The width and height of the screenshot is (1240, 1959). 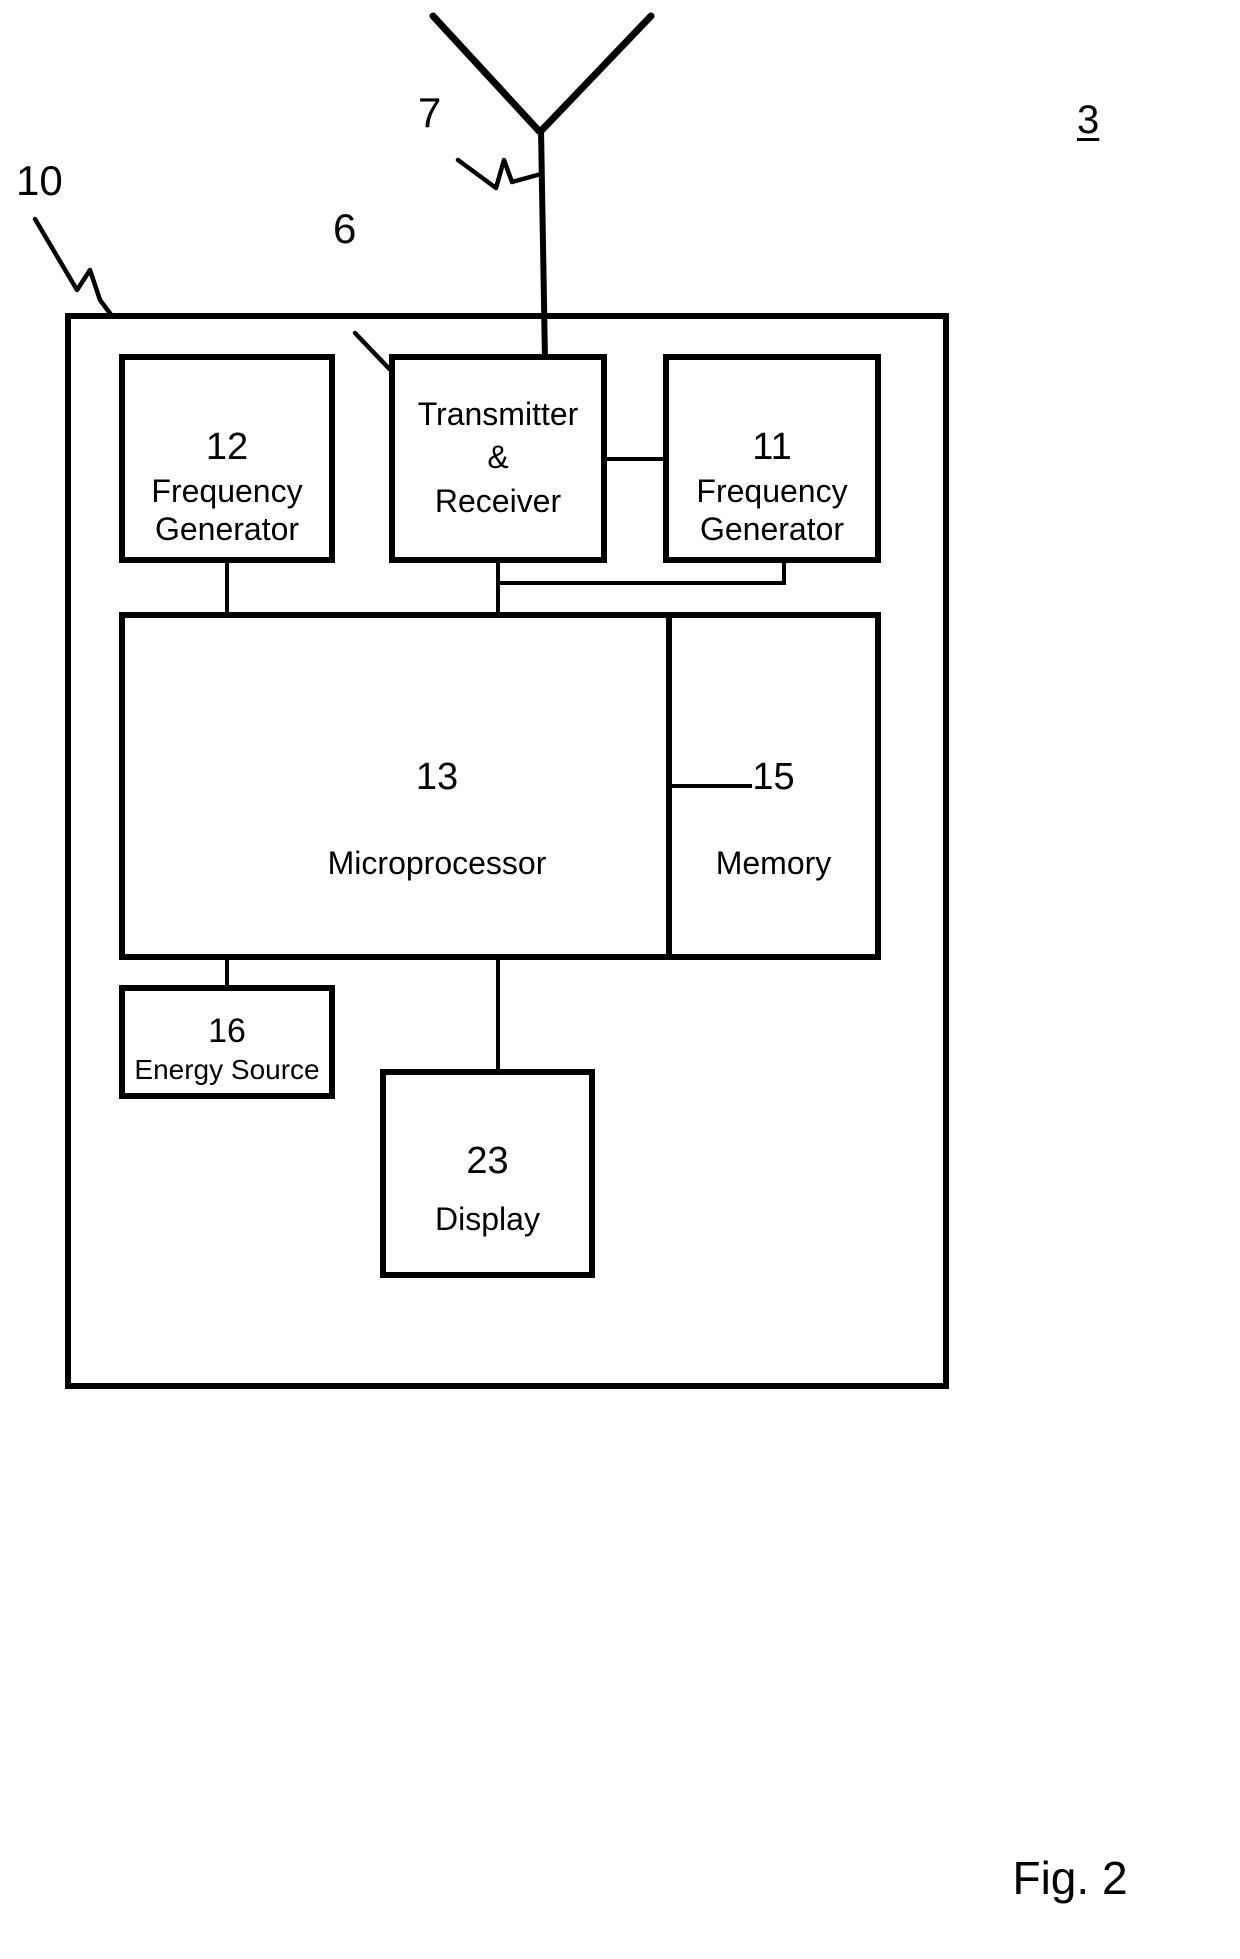 I want to click on block-number-15: 15, so click(x=773, y=777).